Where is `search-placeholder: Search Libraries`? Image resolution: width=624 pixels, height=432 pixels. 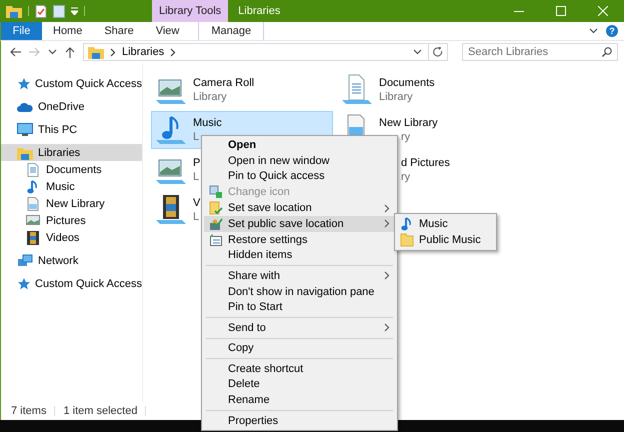
search-placeholder: Search Libraries is located at coordinates (508, 52).